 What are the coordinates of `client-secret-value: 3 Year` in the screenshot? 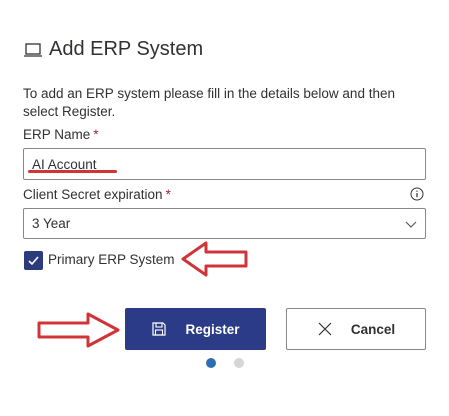 It's located at (51, 223).